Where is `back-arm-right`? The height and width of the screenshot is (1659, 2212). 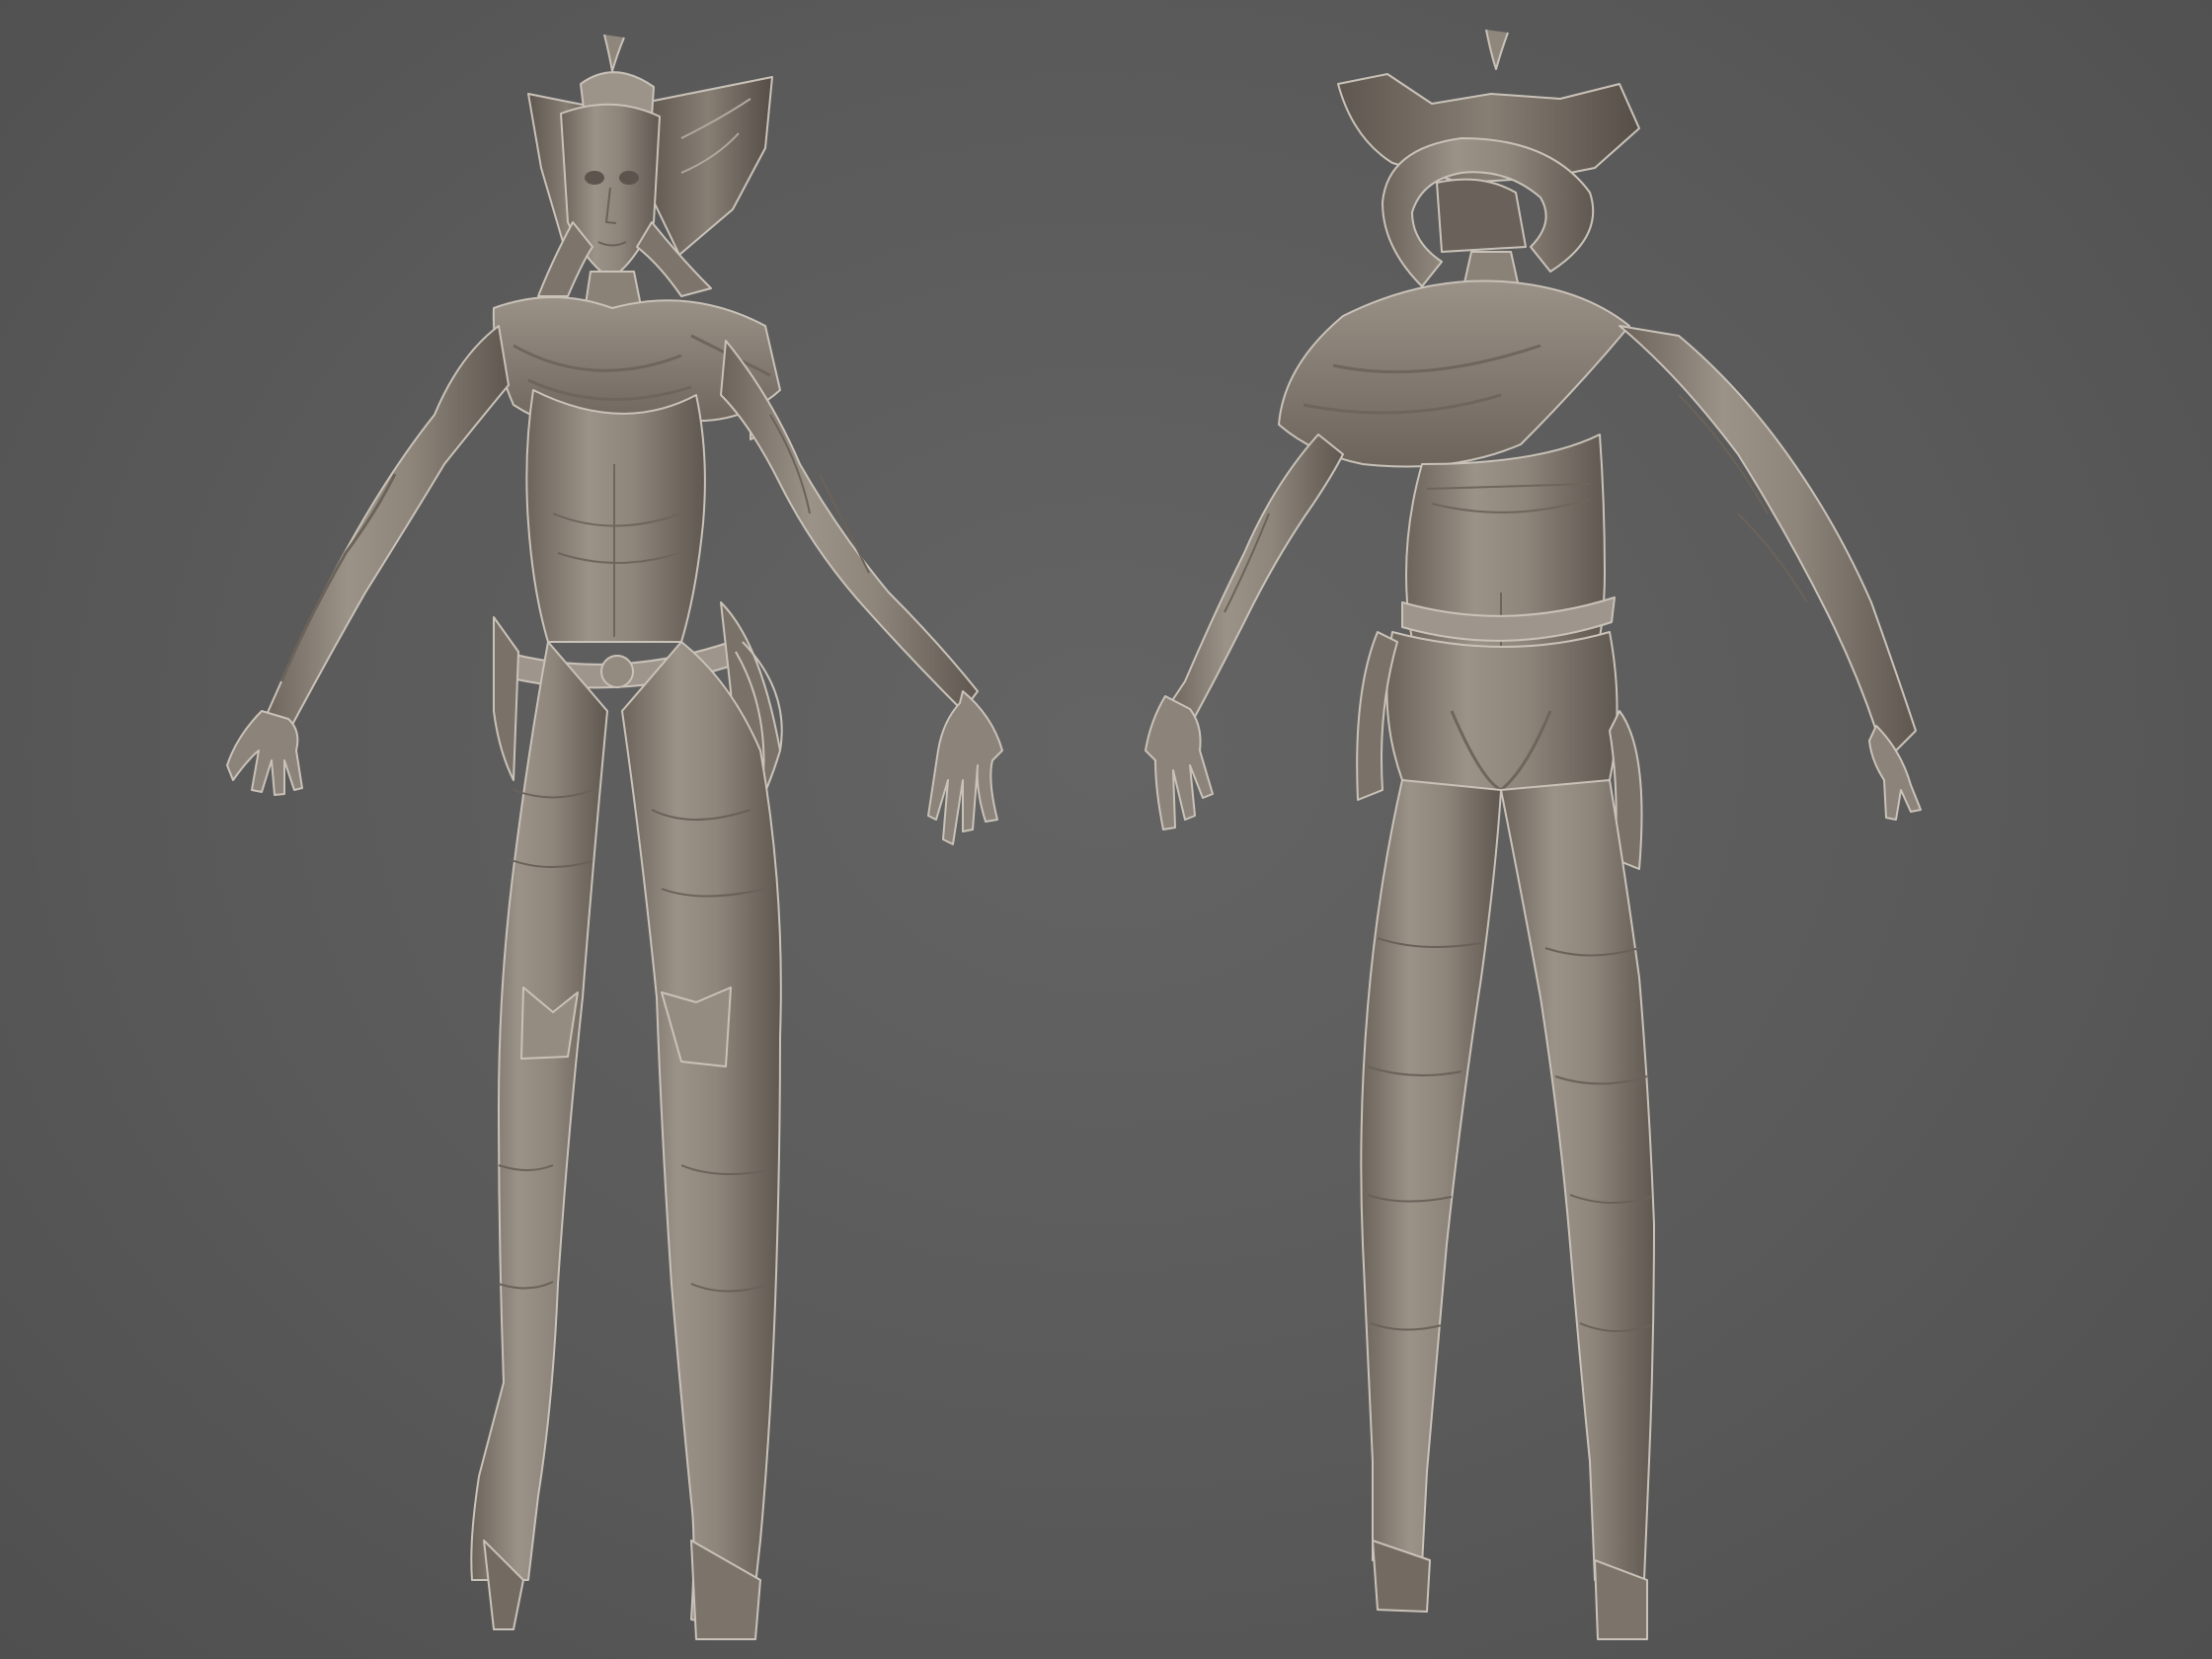
back-arm-right is located at coordinates (1768, 538).